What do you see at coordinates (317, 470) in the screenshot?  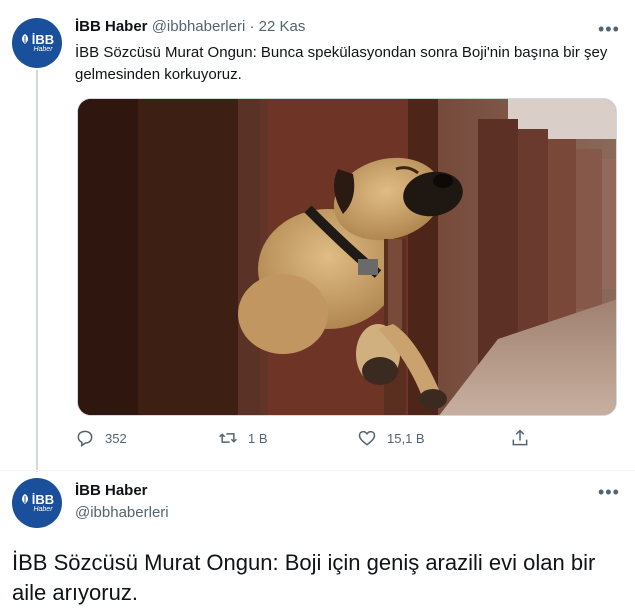 I see `tweet-divider` at bounding box center [317, 470].